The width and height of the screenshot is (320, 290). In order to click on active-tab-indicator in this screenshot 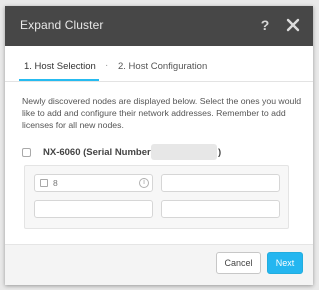, I will do `click(59, 80)`.